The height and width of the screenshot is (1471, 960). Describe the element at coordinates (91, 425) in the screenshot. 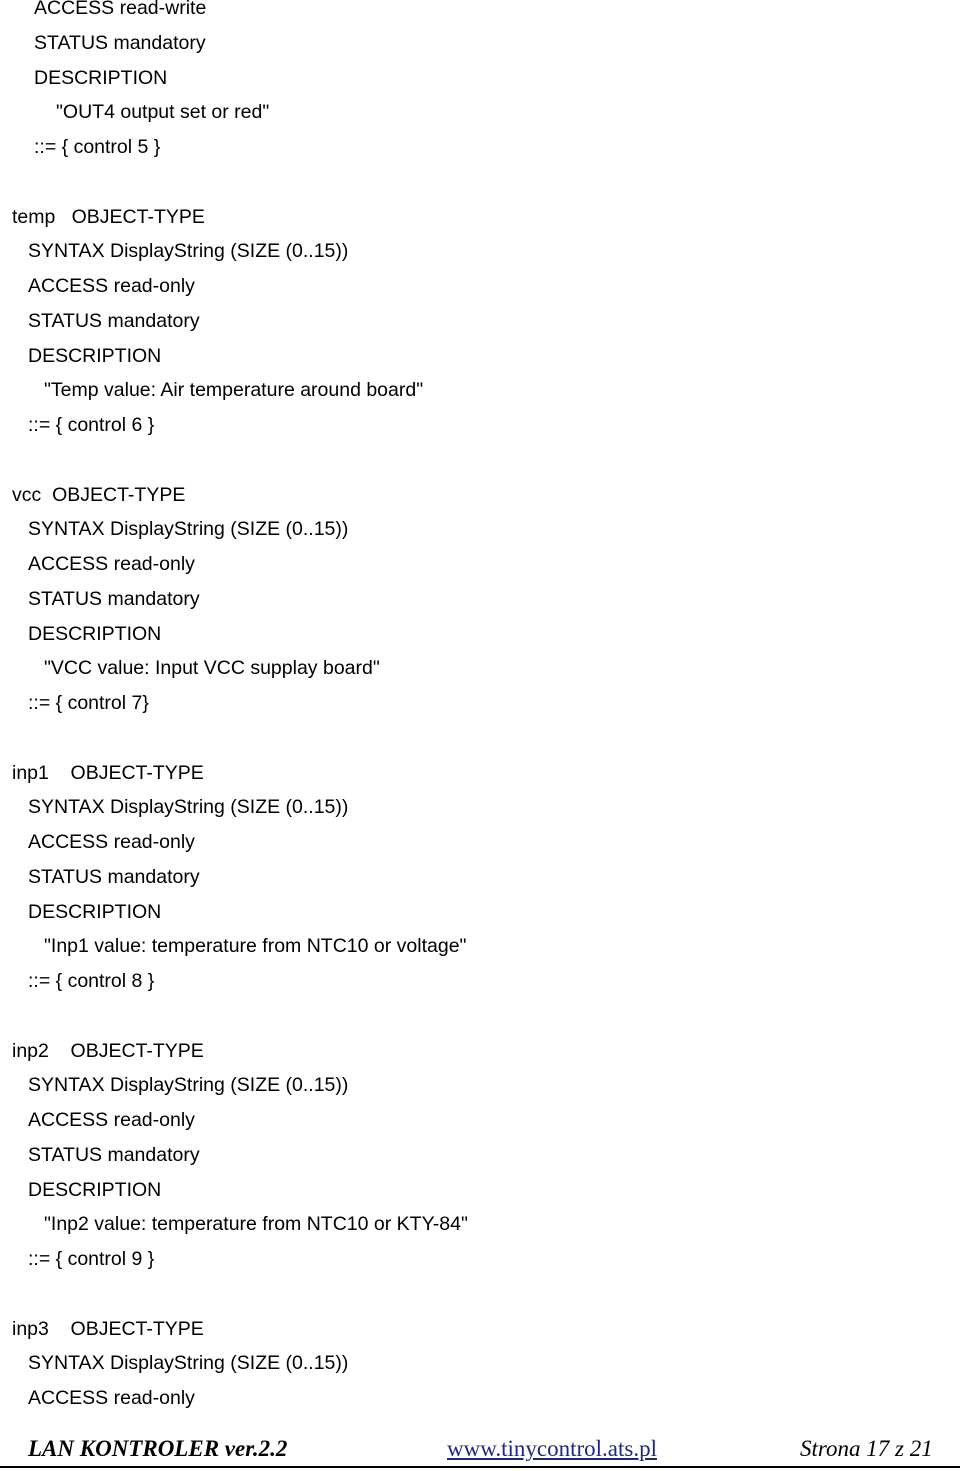

I see `code-line: ::= { control 6 }` at that location.